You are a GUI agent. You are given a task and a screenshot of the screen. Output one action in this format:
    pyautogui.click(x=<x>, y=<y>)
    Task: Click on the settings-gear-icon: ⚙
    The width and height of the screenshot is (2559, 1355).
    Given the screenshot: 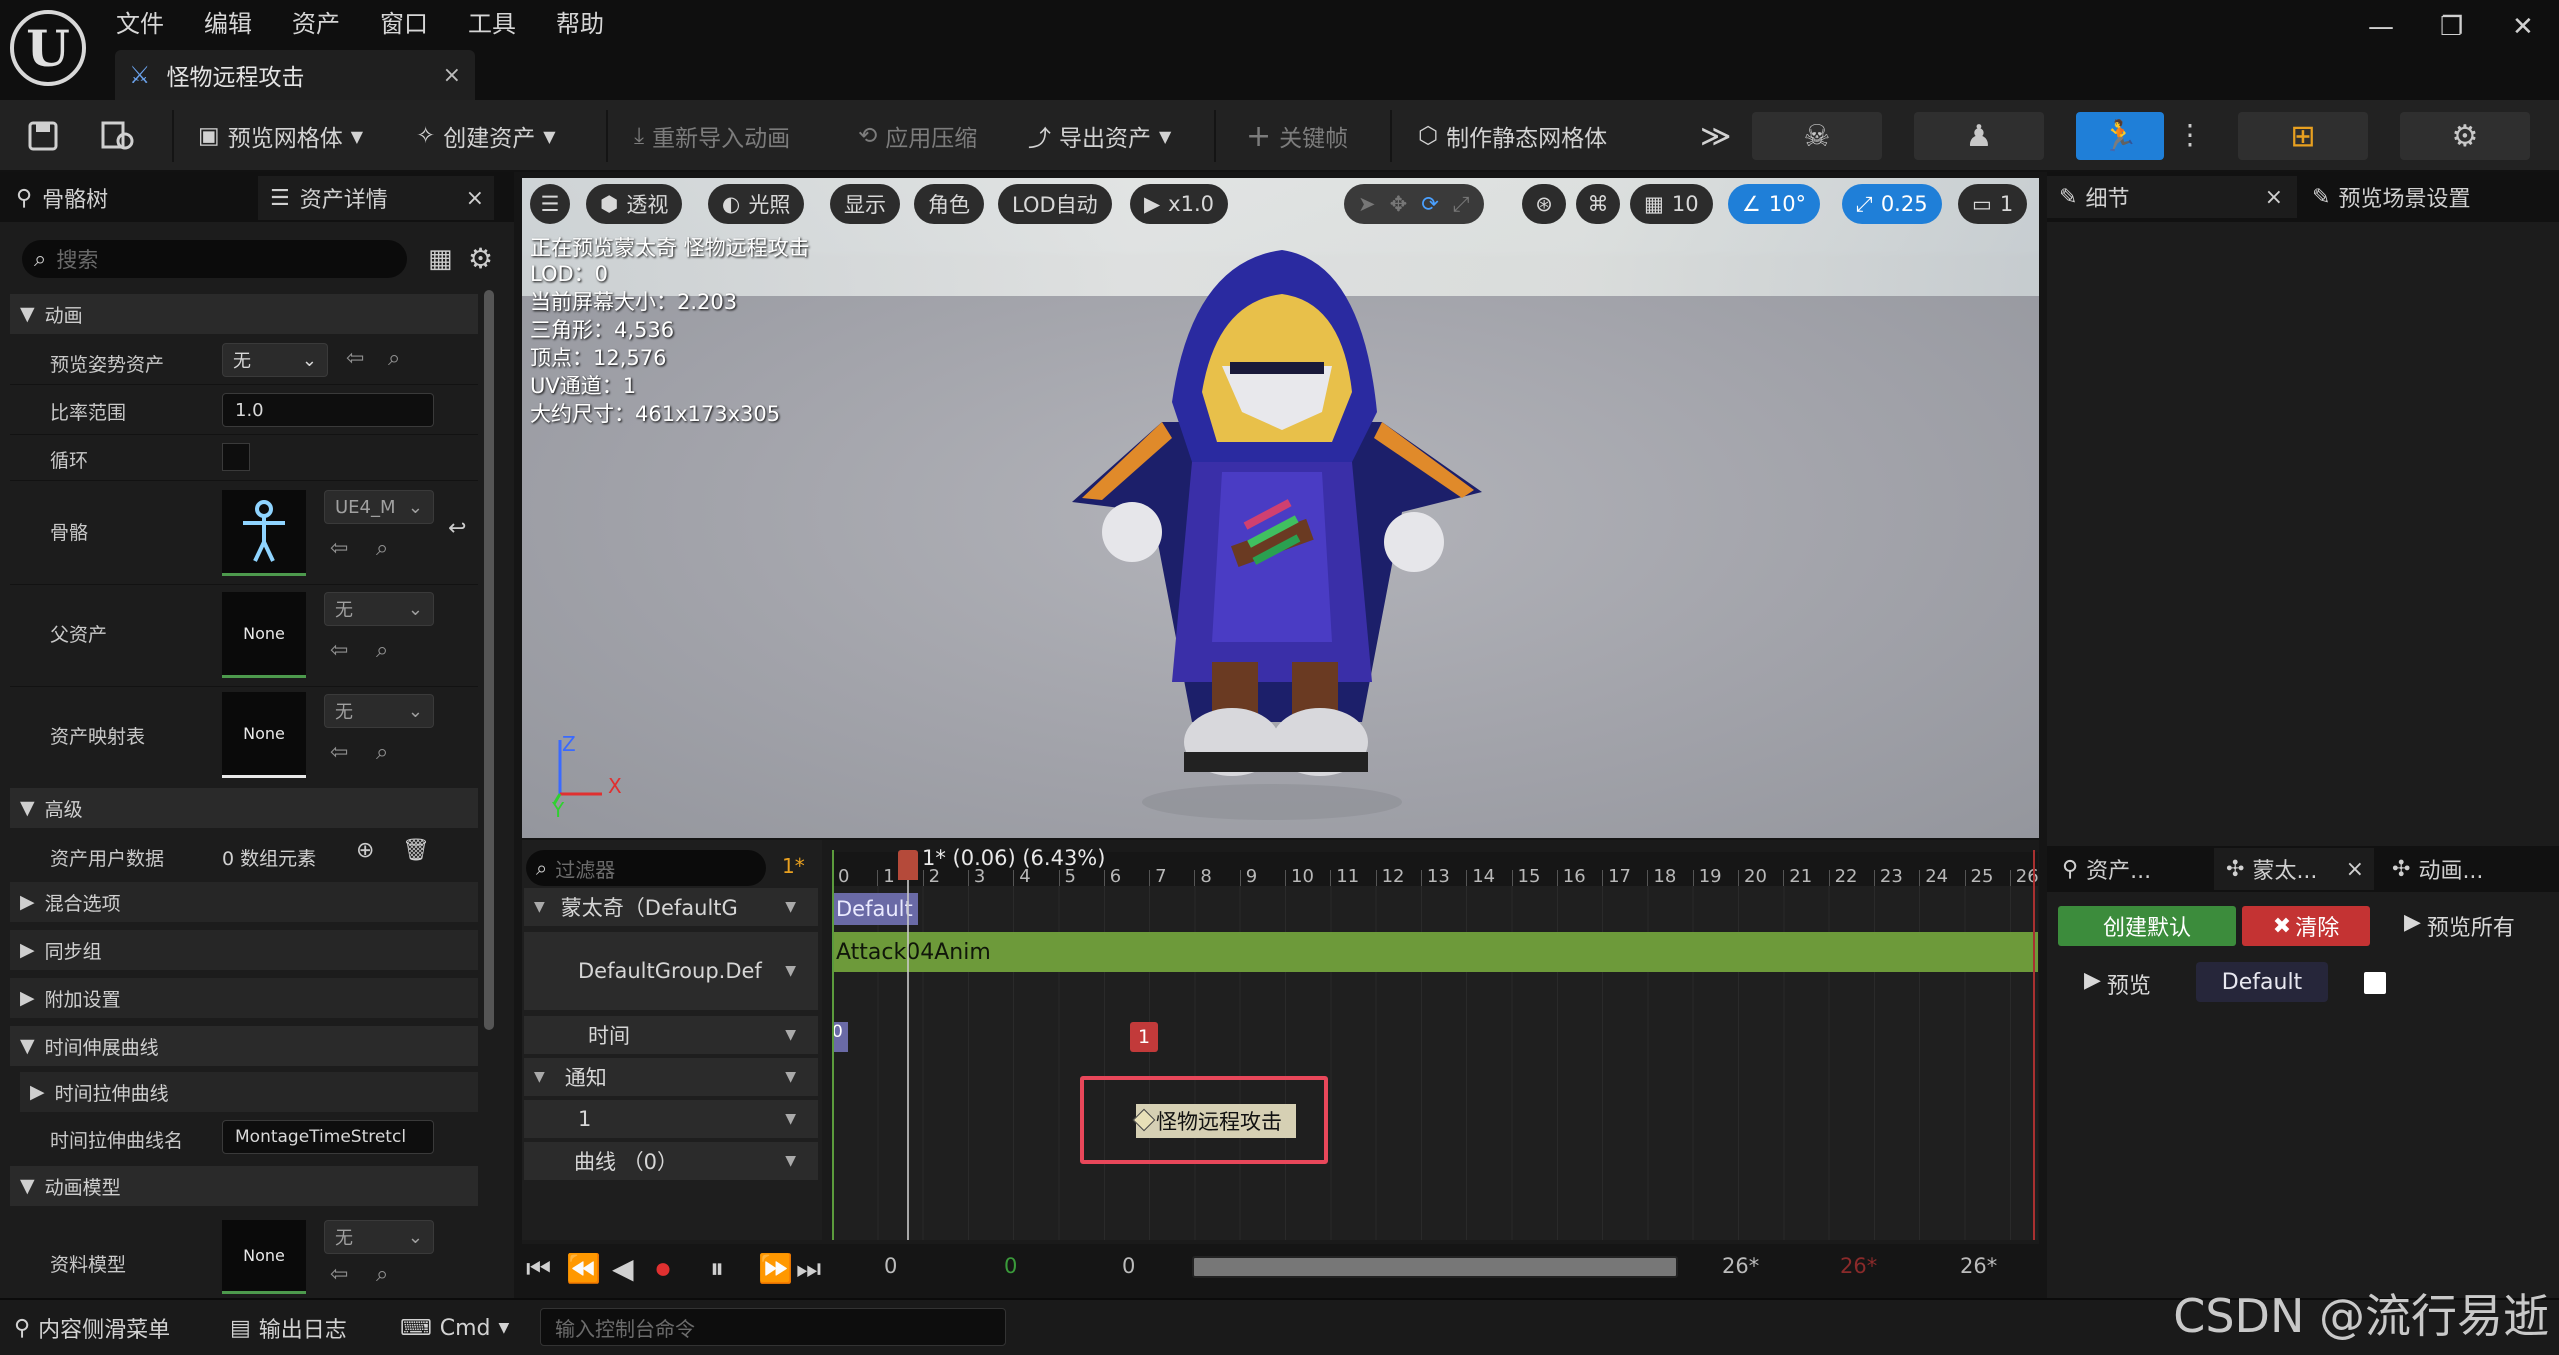 What is the action you would take?
    pyautogui.click(x=480, y=258)
    